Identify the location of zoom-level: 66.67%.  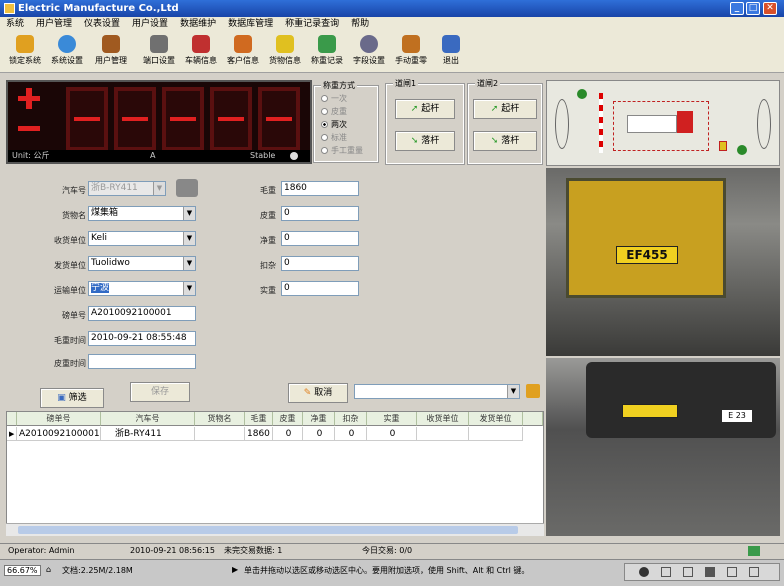
(22, 570).